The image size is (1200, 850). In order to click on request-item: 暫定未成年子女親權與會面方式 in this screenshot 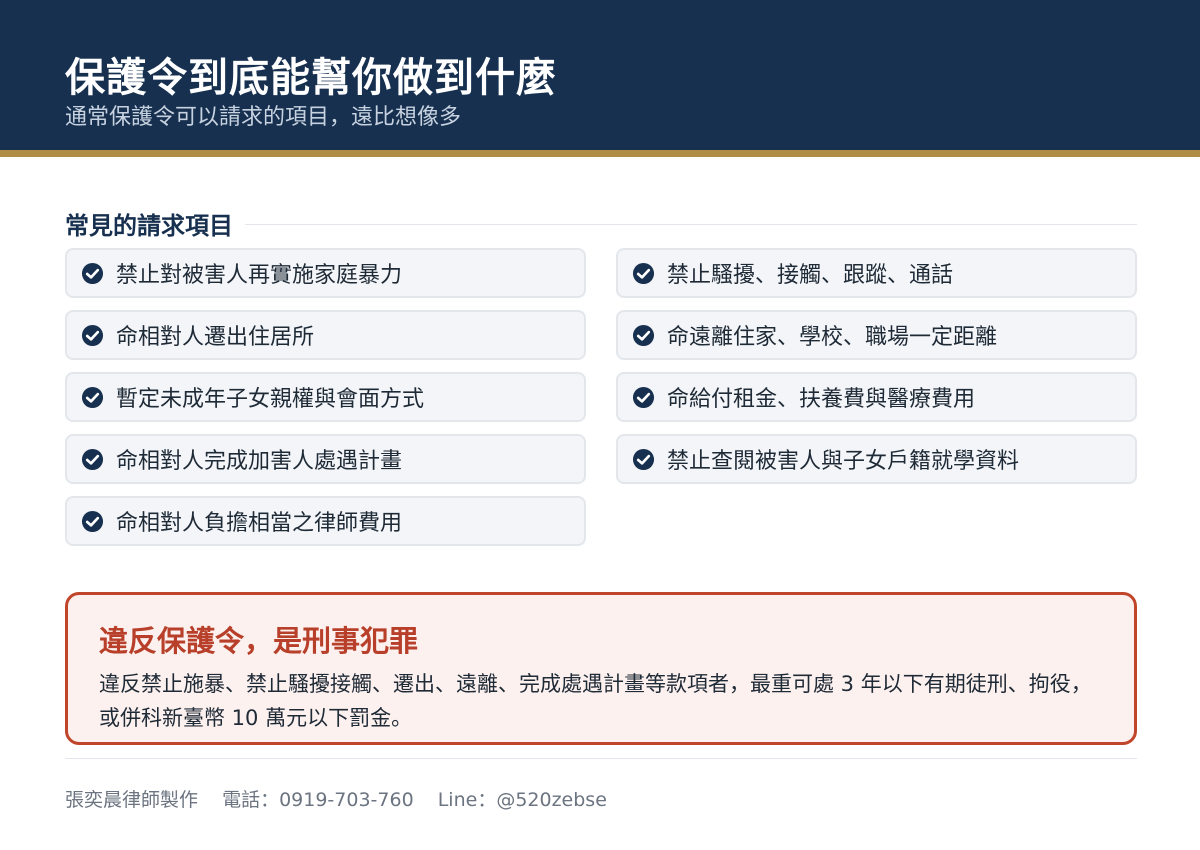, I will do `click(325, 397)`.